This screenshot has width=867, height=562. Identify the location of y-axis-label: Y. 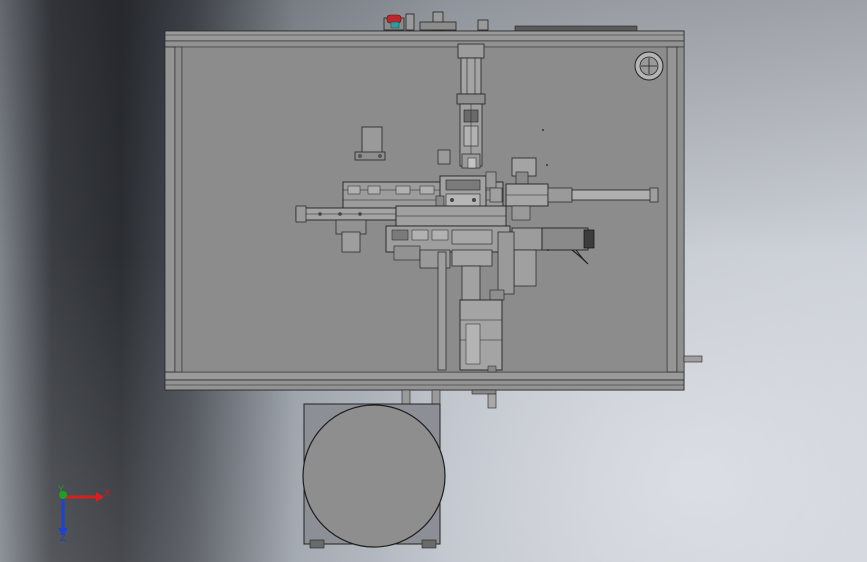
(61, 489).